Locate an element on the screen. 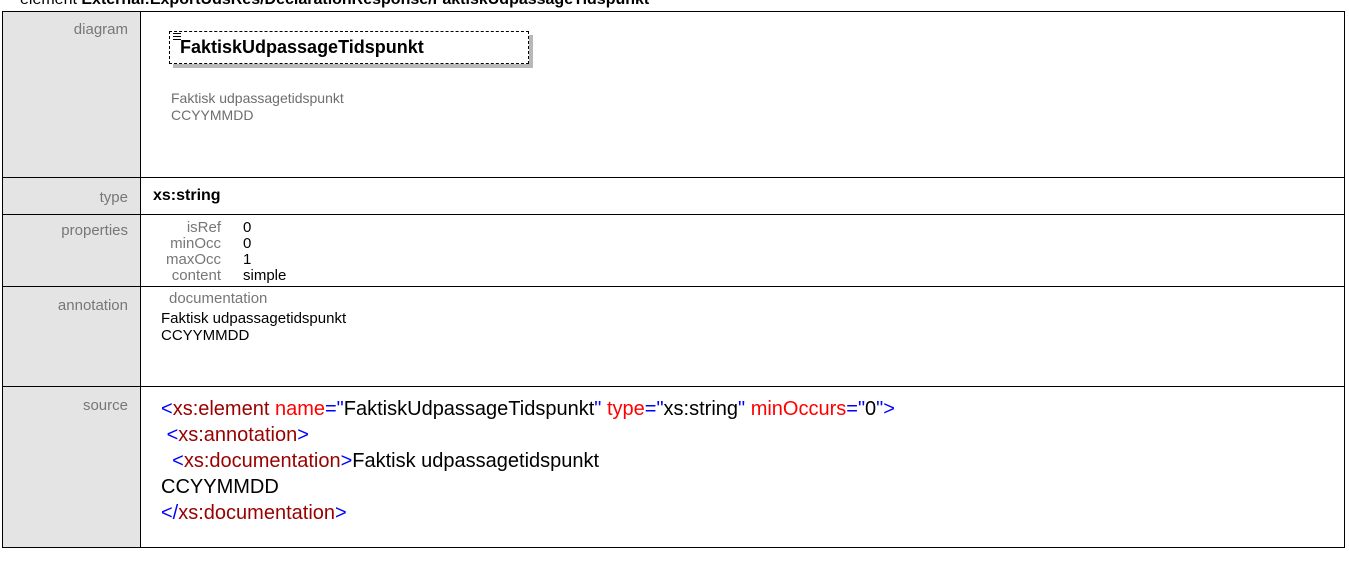 The width and height of the screenshot is (1349, 584). property-value: 1 is located at coordinates (247, 259).